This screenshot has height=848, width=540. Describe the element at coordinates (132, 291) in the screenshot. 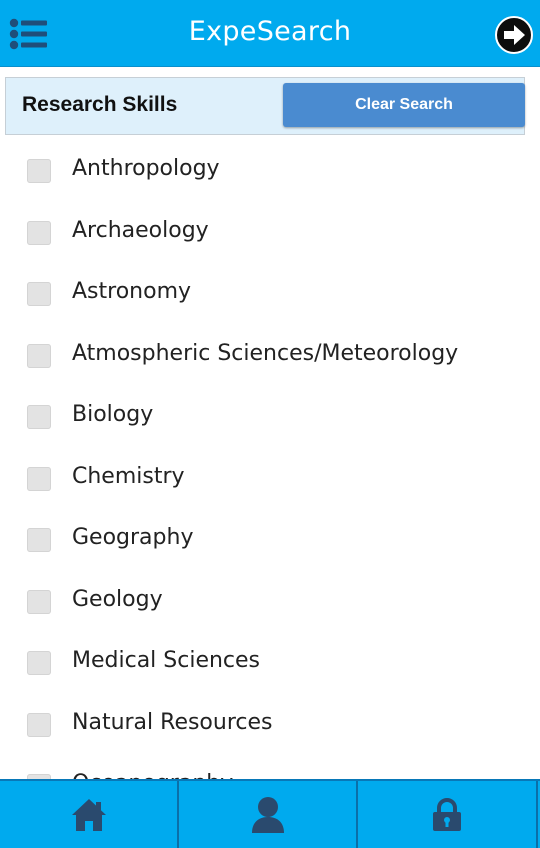

I see `skill-label: Astronomy` at that location.